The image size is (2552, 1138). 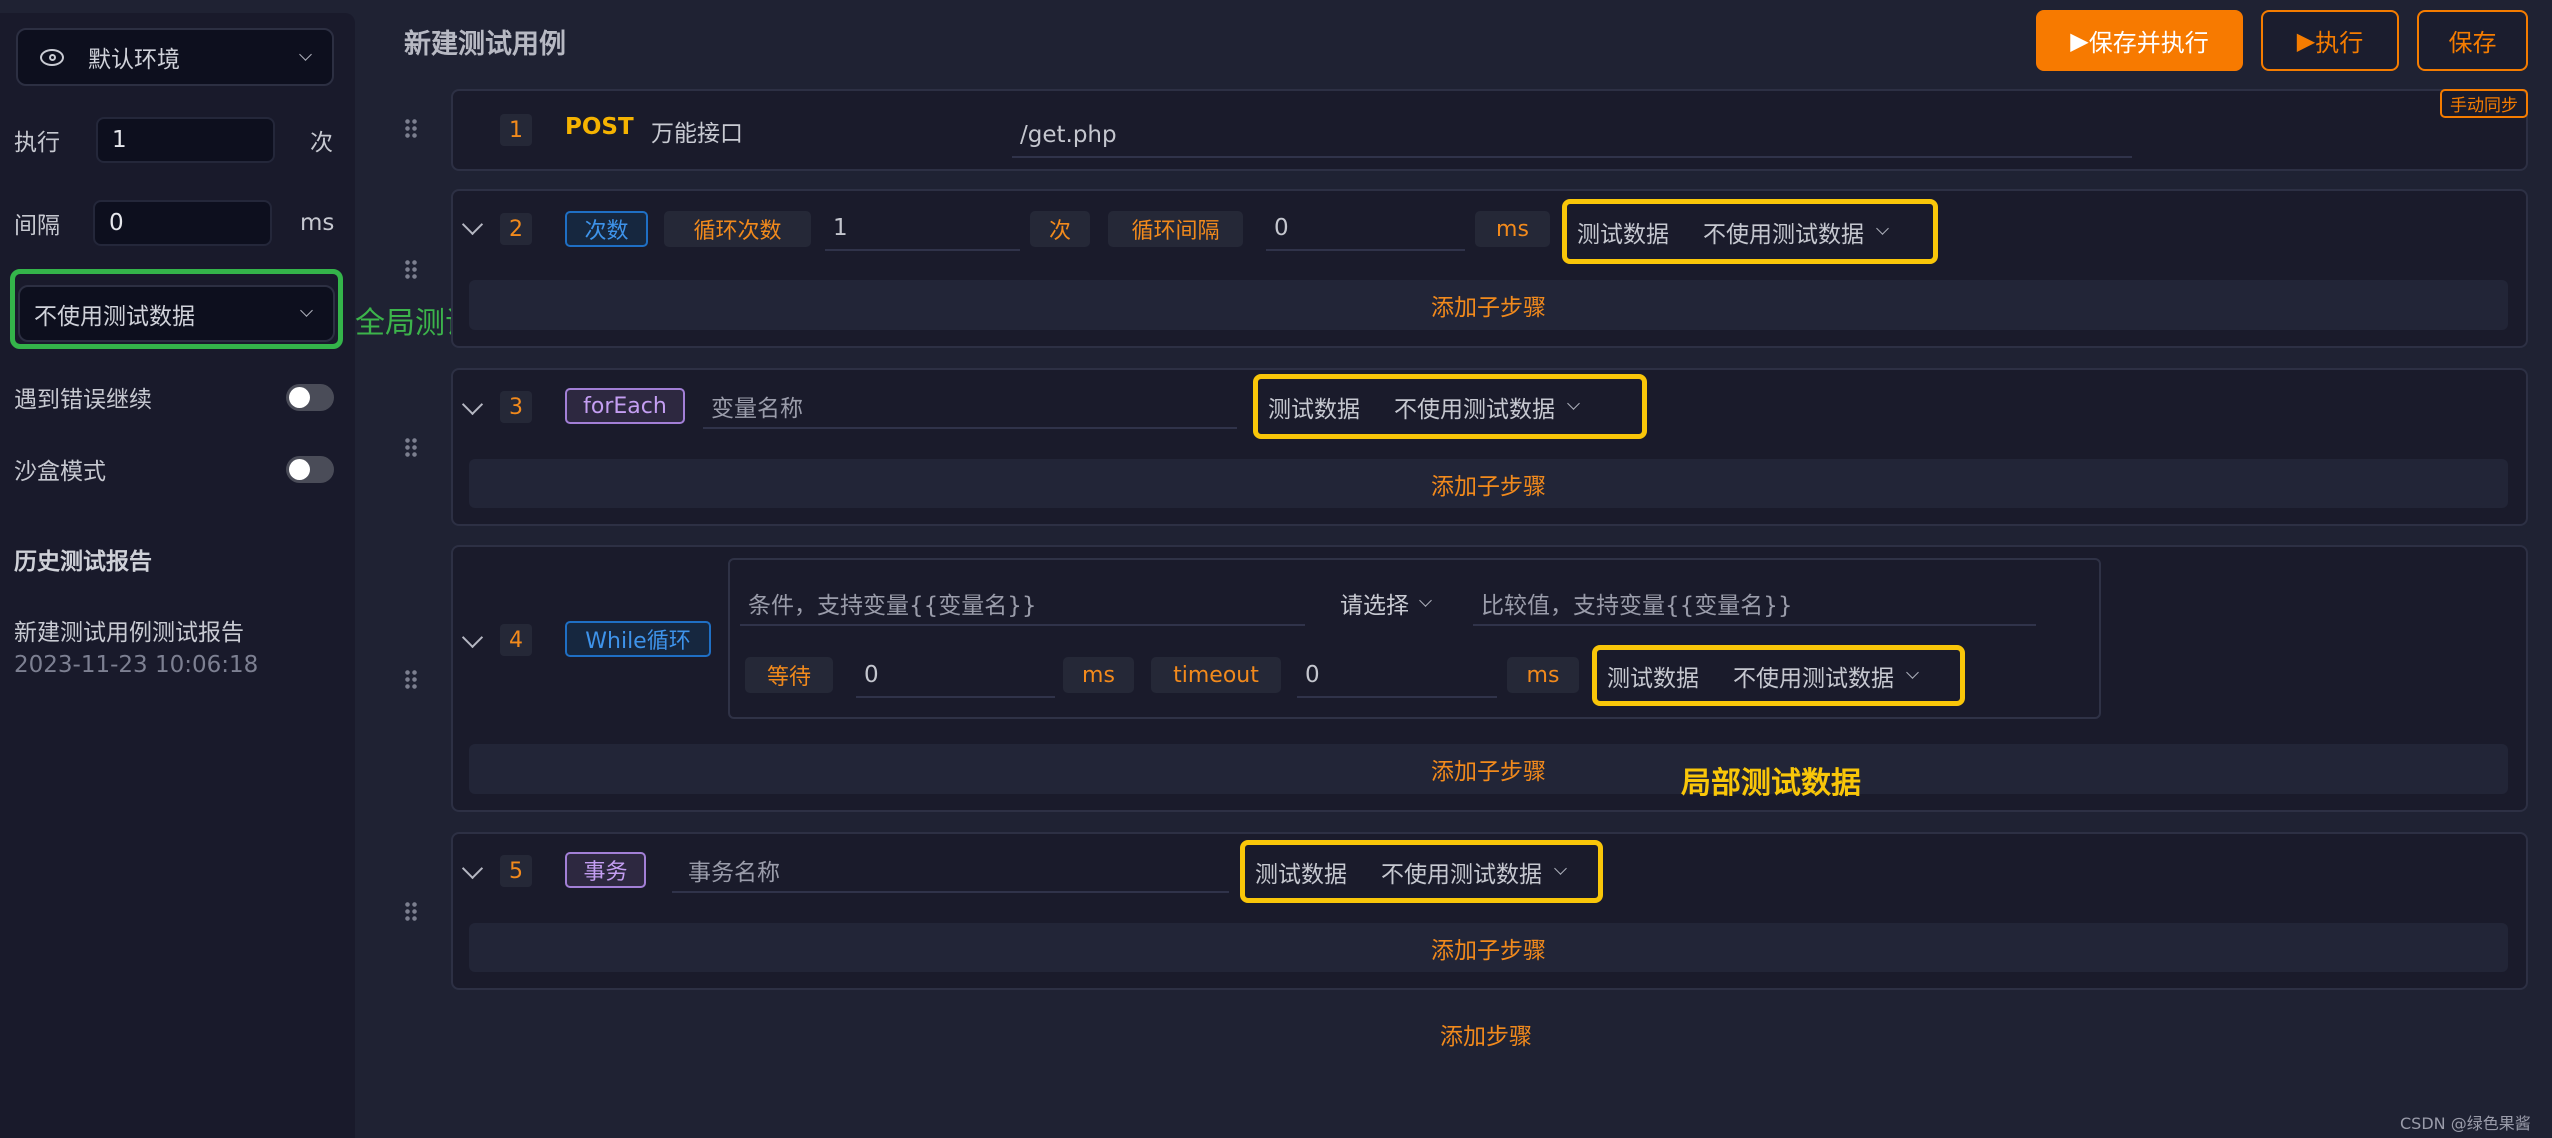 What do you see at coordinates (697, 134) in the screenshot?
I see `api-name: 万能接口` at bounding box center [697, 134].